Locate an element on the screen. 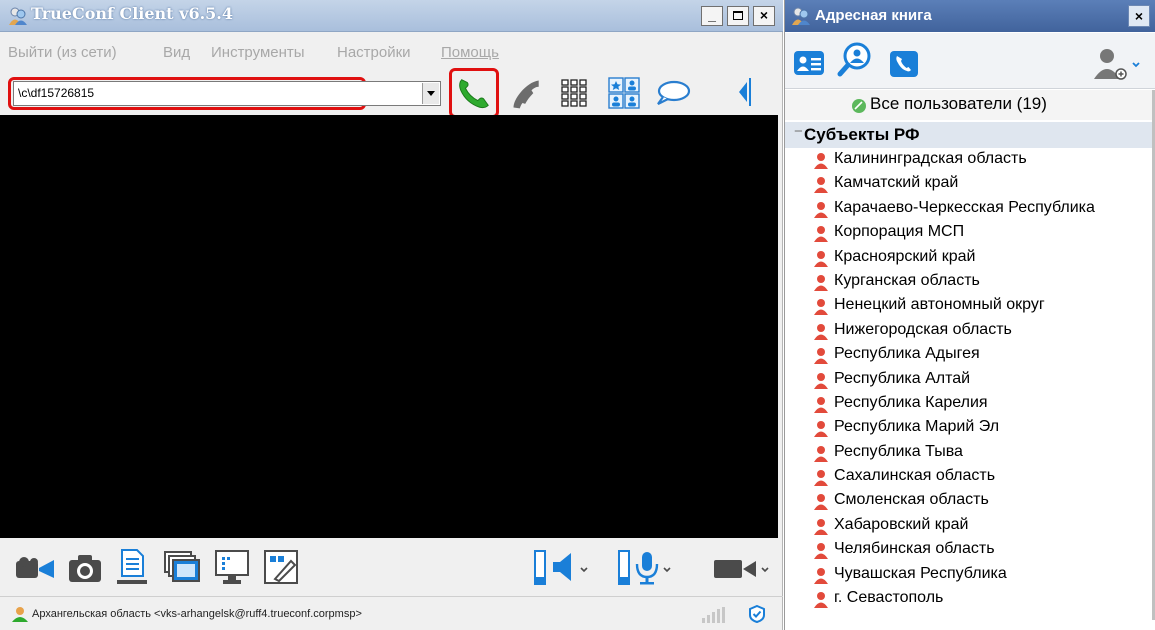 This screenshot has width=1155, height=630. group-header: − Субъекты РФ is located at coordinates (970, 135).